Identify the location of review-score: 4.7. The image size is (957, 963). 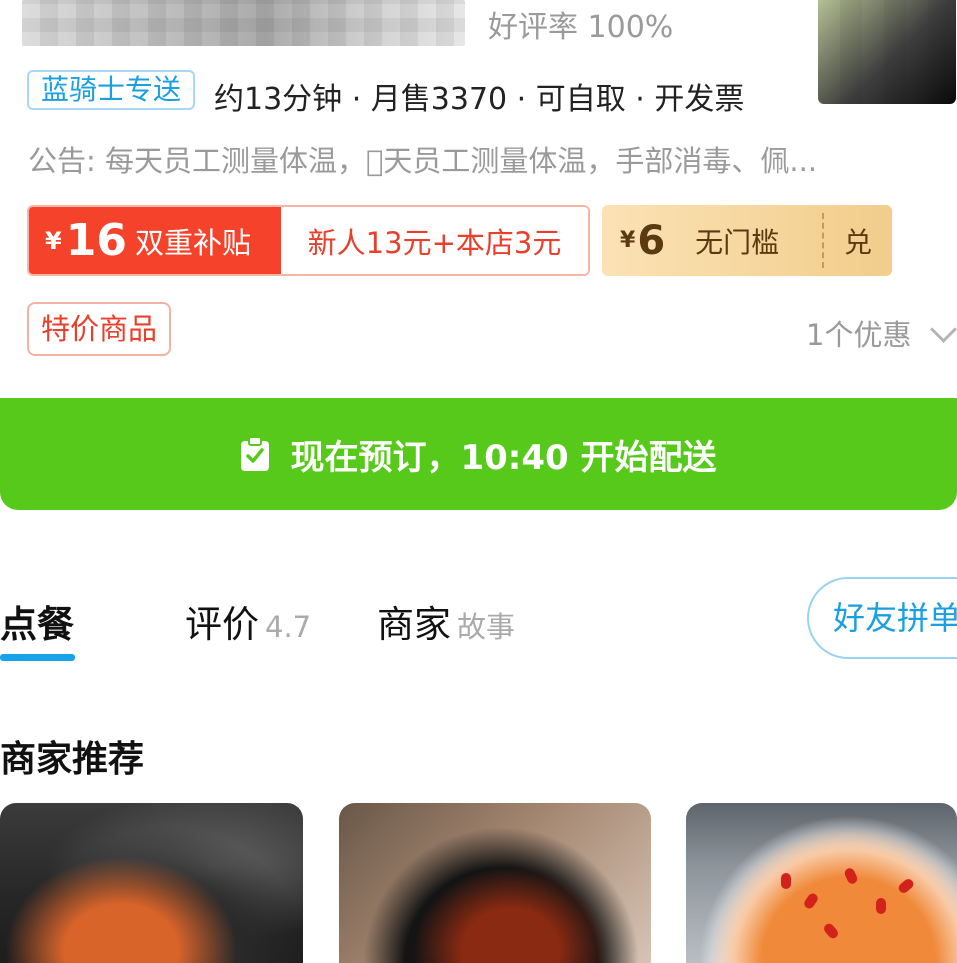
(288, 627).